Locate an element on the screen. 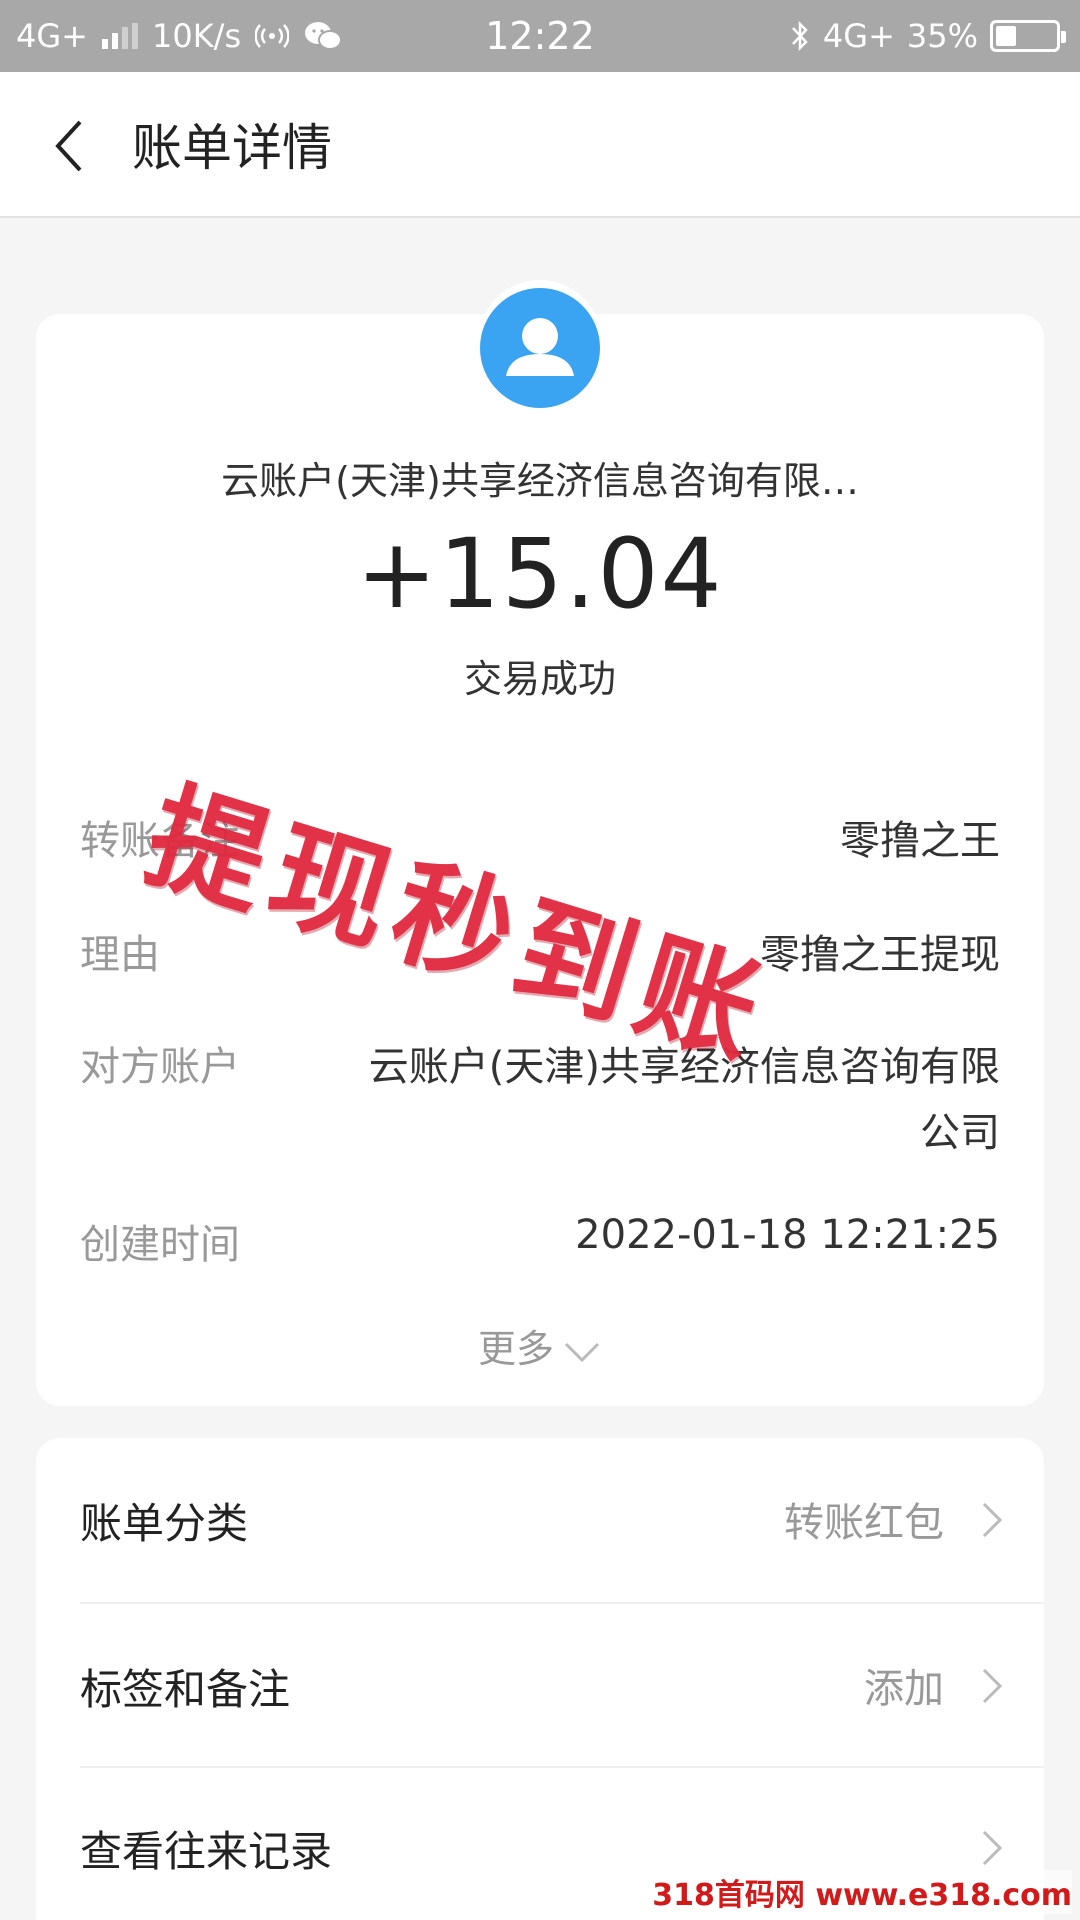 The width and height of the screenshot is (1080, 1920). transfer-note-value: 零撸之王 is located at coordinates (920, 841).